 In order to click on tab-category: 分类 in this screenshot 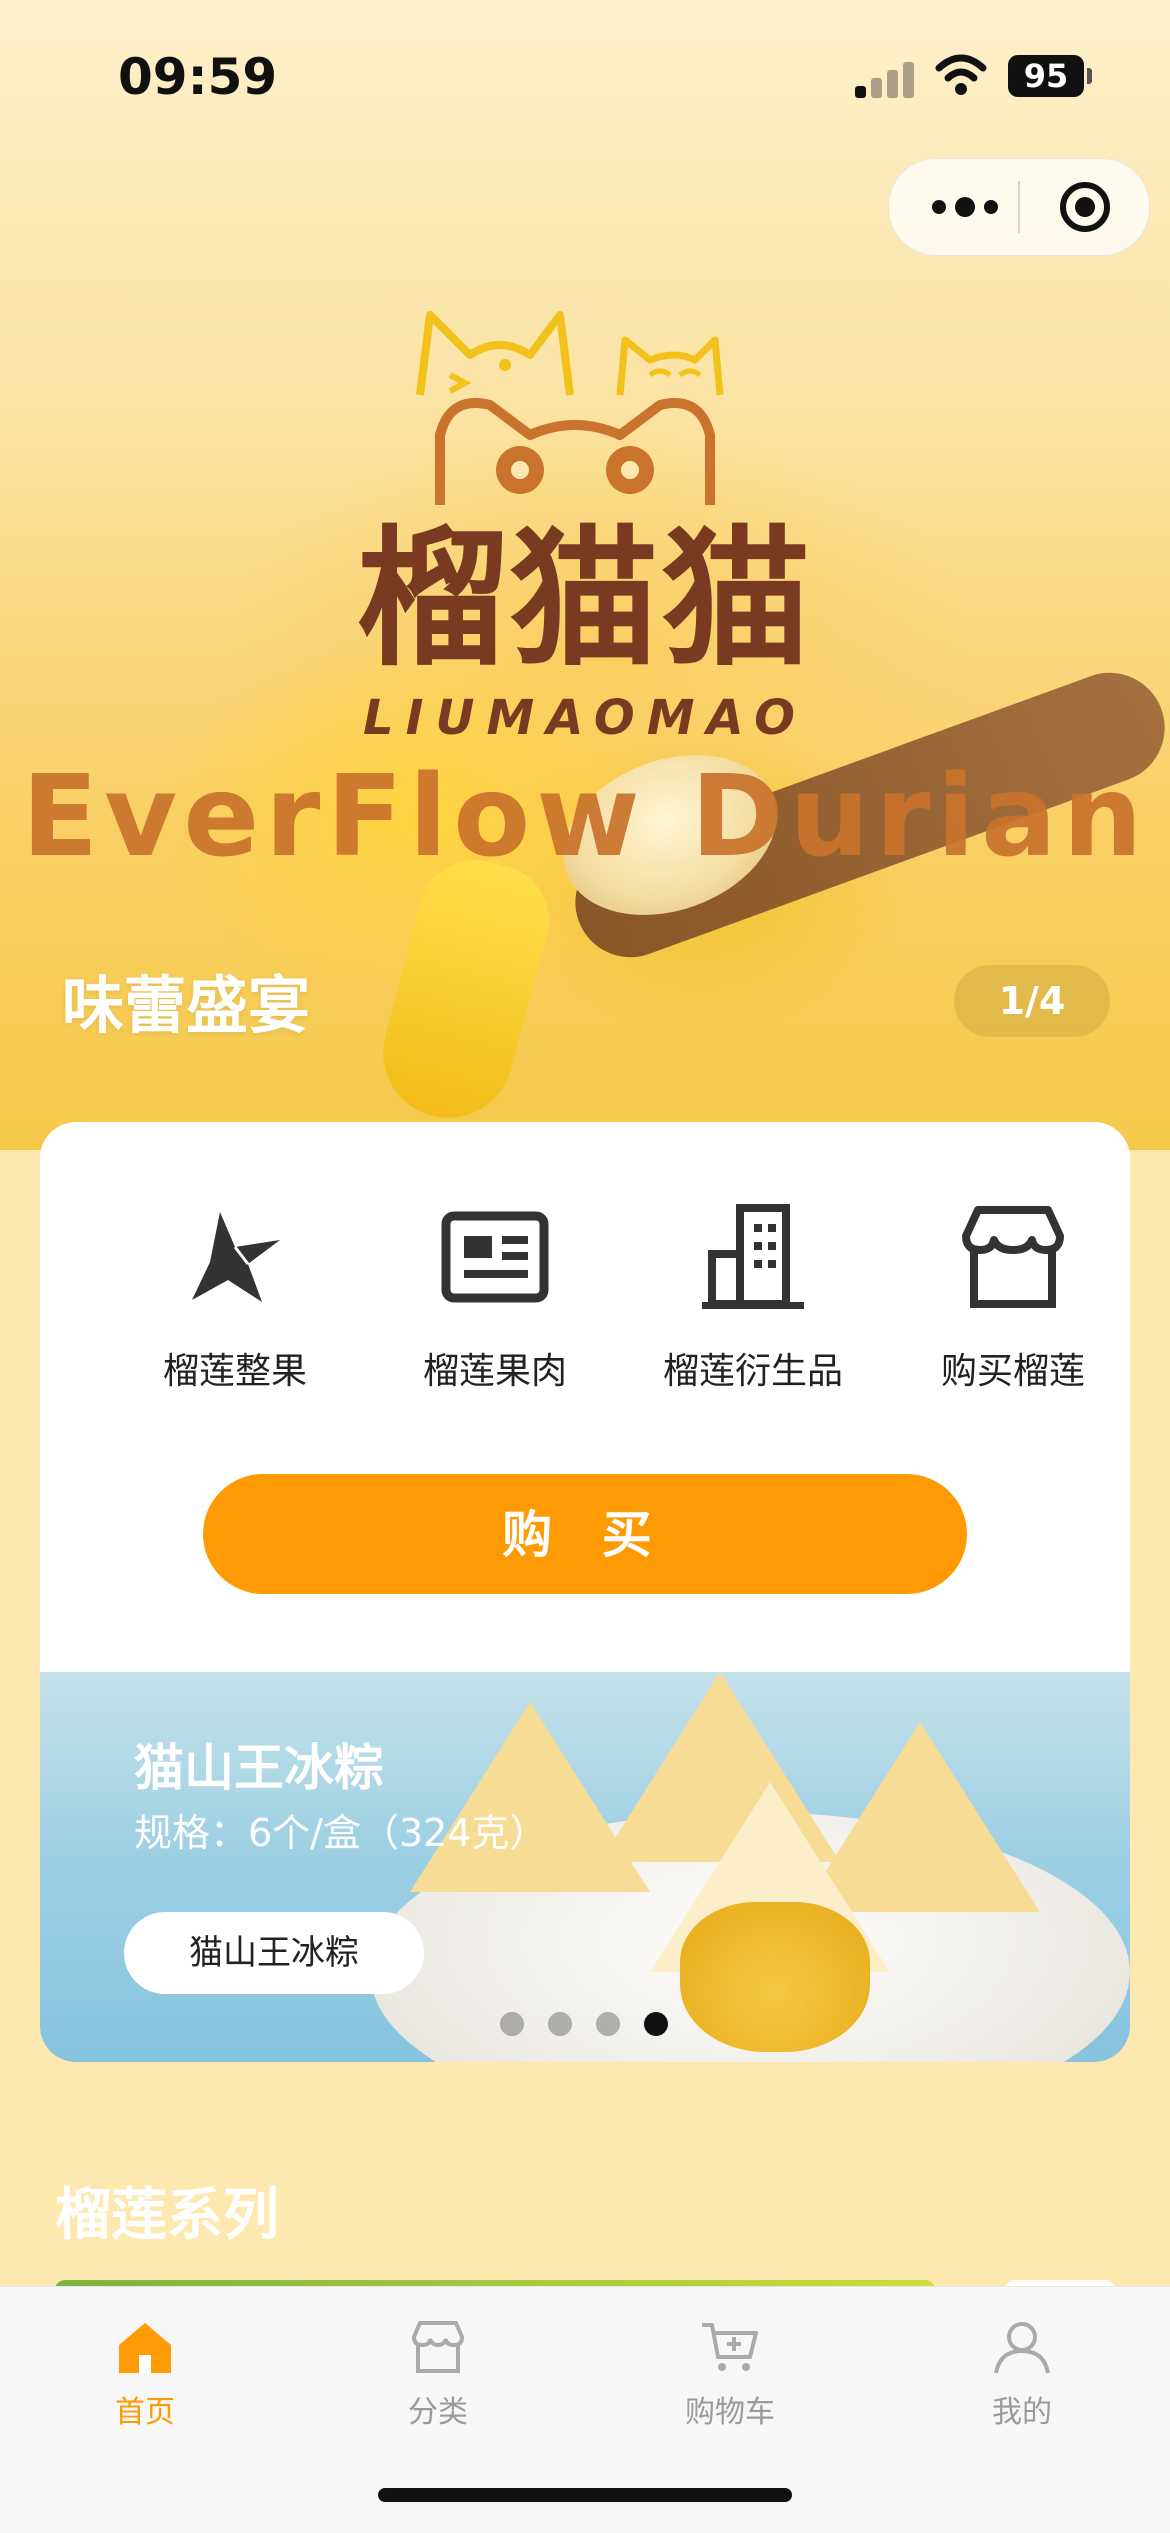, I will do `click(438, 2374)`.